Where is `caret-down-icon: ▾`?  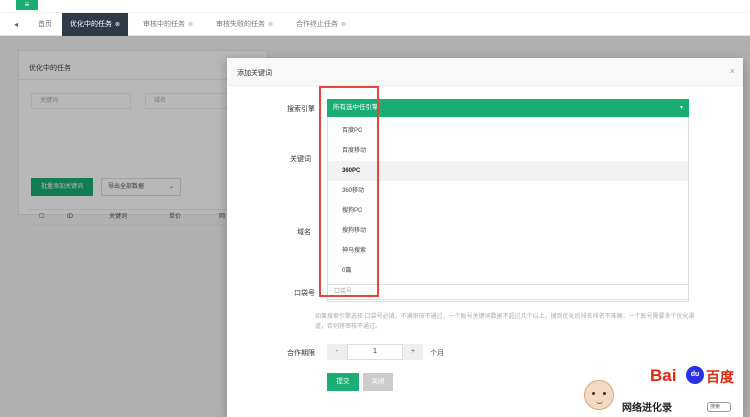 caret-down-icon: ▾ is located at coordinates (681, 108).